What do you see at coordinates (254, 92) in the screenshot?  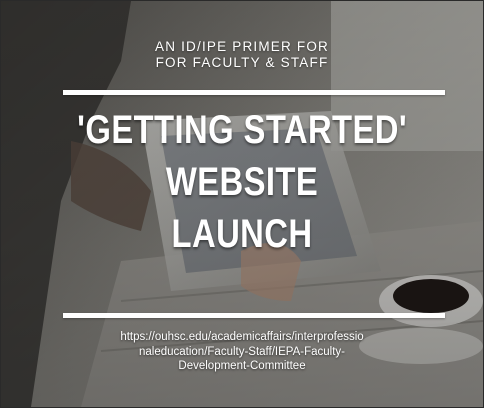 I see `top-divider` at bounding box center [254, 92].